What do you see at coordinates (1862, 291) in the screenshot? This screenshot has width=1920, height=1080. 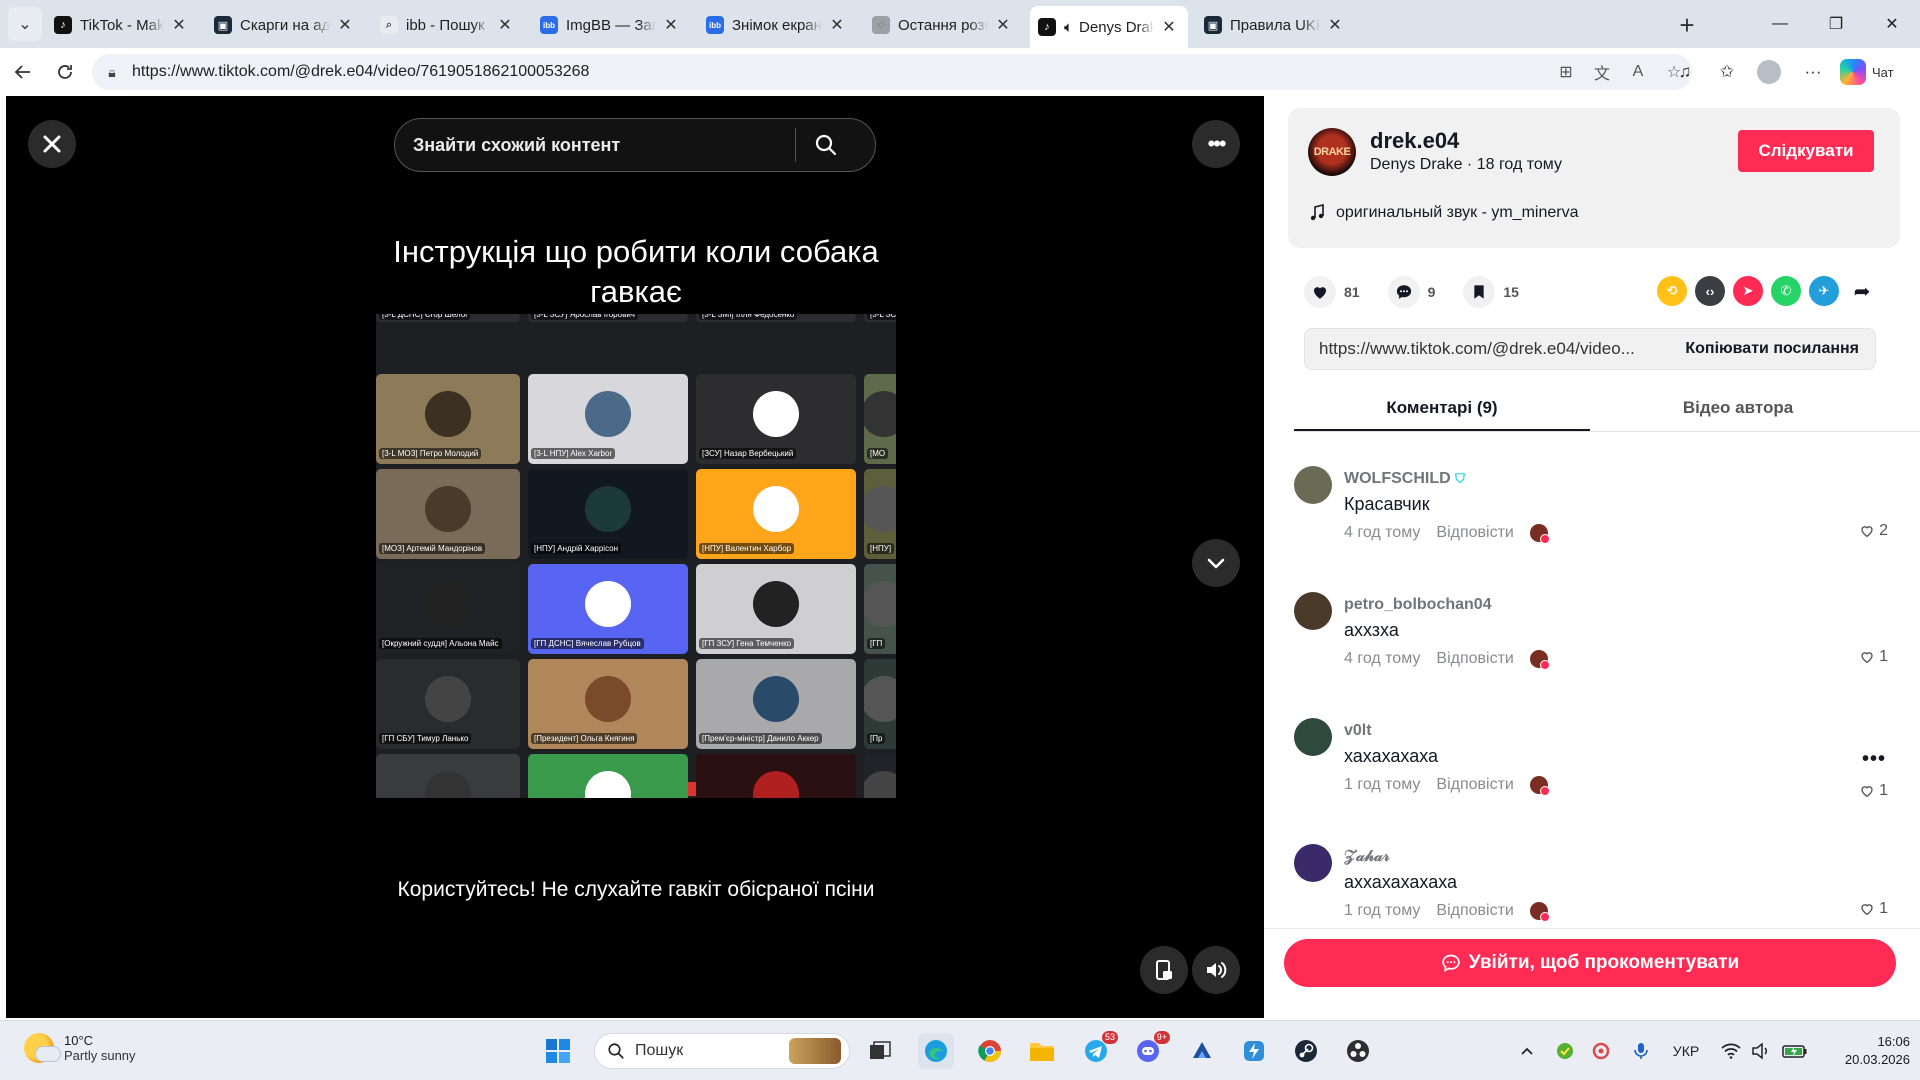 I see `share-more-arrow-icon: ➦` at bounding box center [1862, 291].